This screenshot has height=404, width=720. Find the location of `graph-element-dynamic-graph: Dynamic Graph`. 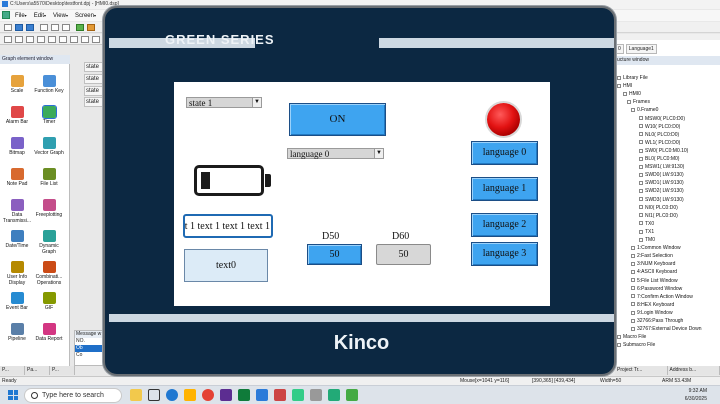

graph-element-dynamic-graph: Dynamic Graph is located at coordinates (49, 242).